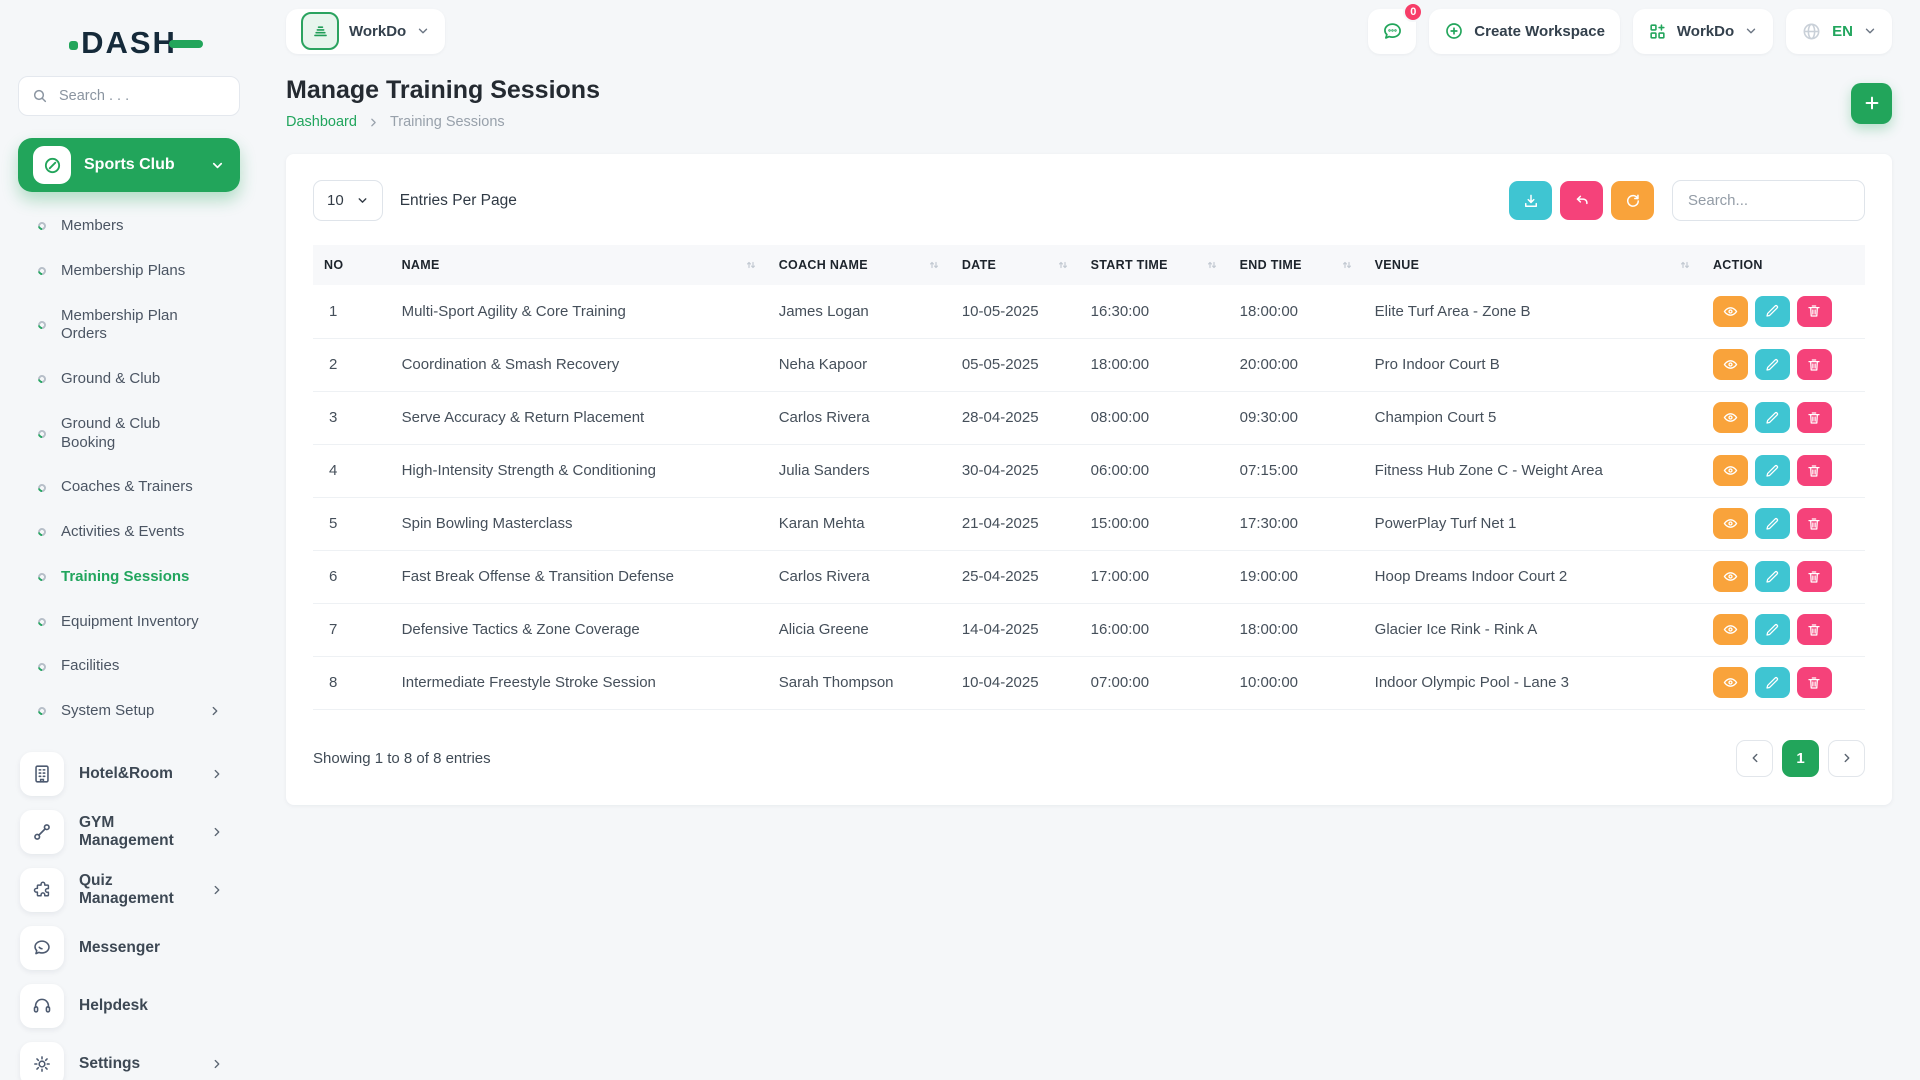  What do you see at coordinates (141, 96) in the screenshot?
I see `sidebar-search-input` at bounding box center [141, 96].